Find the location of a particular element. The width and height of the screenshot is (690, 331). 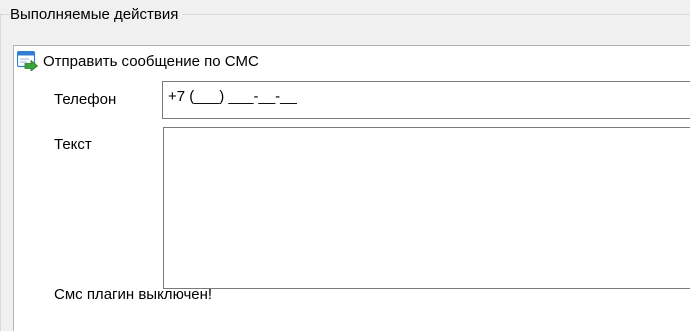

sms-action-title: Отправить сообщение по СМС is located at coordinates (151, 61).